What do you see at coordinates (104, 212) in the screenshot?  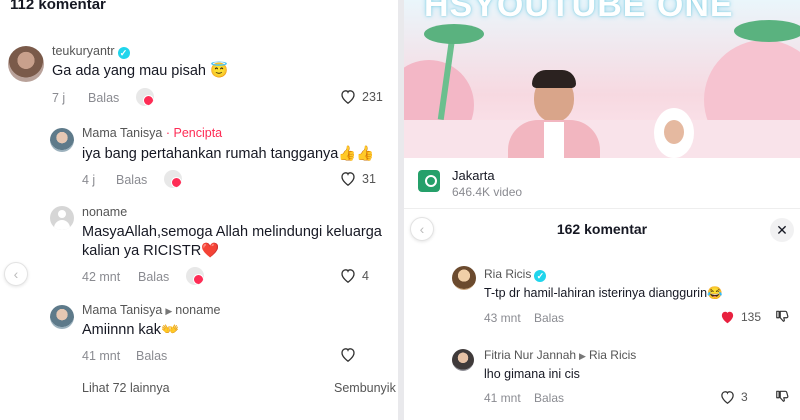 I see `comment-username: noname` at bounding box center [104, 212].